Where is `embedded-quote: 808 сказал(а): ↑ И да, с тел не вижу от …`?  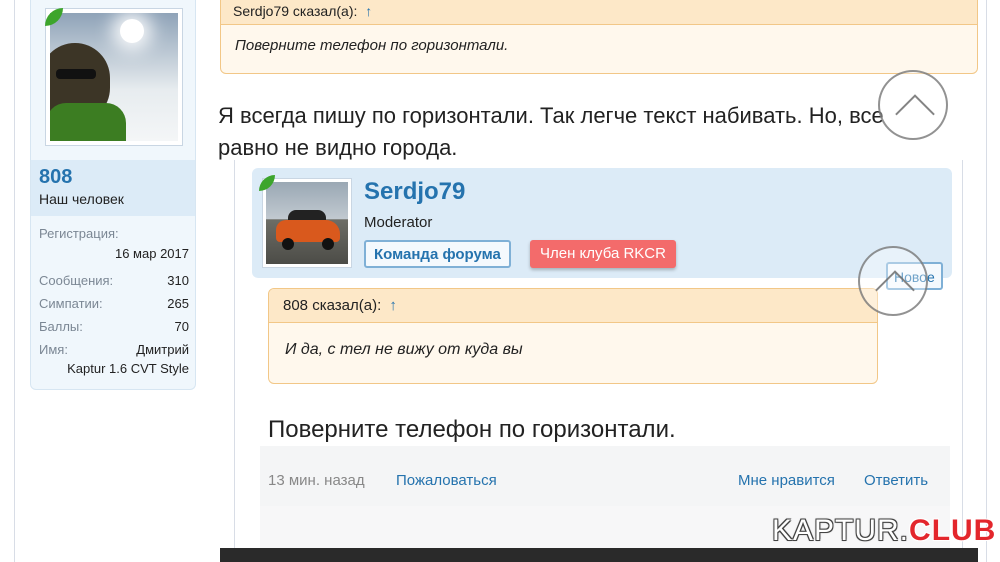
embedded-quote: 808 сказал(а): ↑ И да, с тел не вижу от … is located at coordinates (573, 336).